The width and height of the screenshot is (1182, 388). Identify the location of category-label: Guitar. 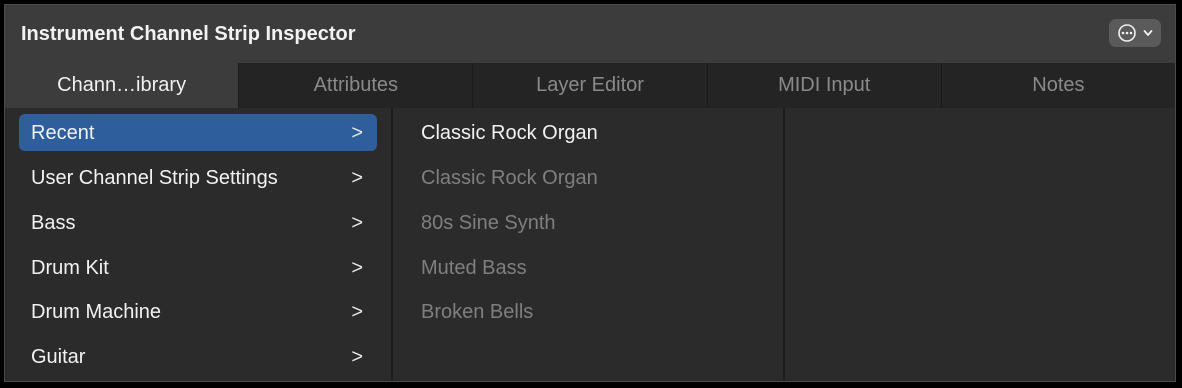
(58, 357).